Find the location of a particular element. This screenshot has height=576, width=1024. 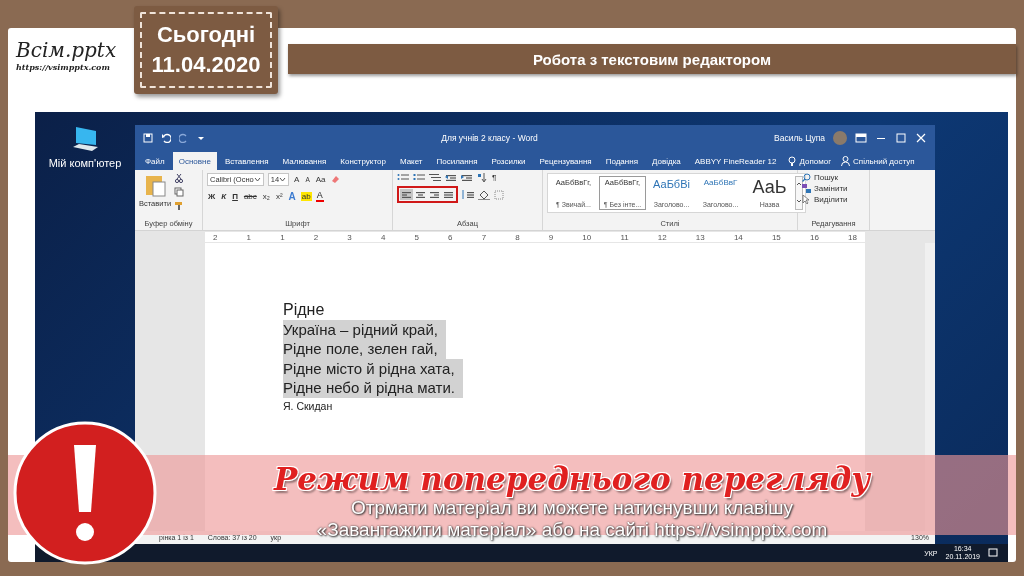

clipboard-icon is located at coordinates (155, 185).